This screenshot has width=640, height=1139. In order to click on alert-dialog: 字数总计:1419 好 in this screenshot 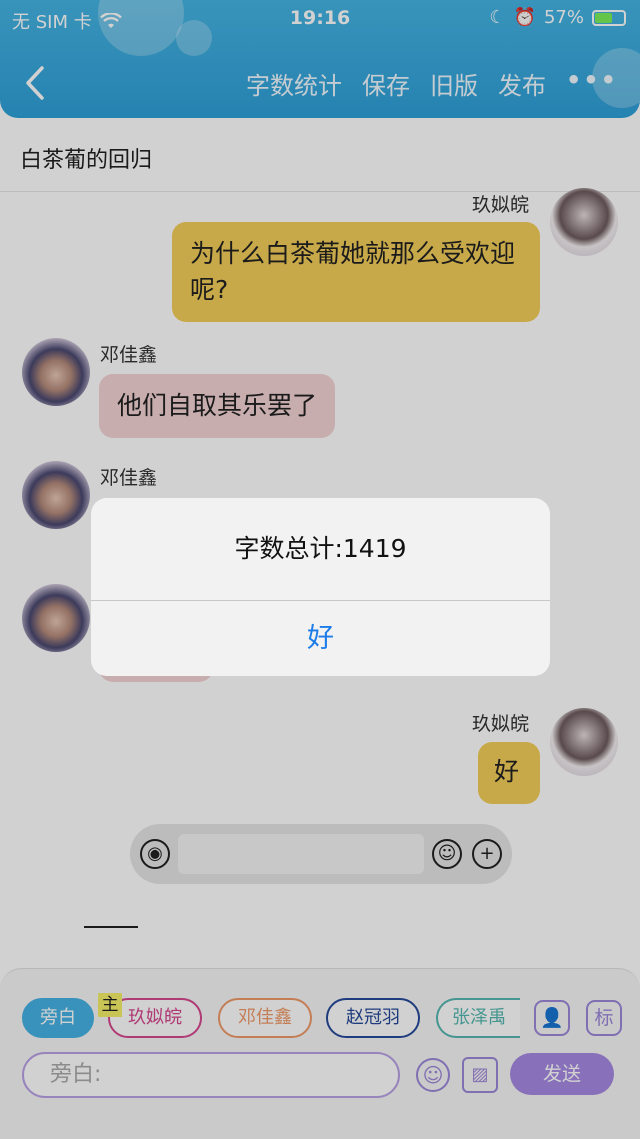, I will do `click(320, 587)`.